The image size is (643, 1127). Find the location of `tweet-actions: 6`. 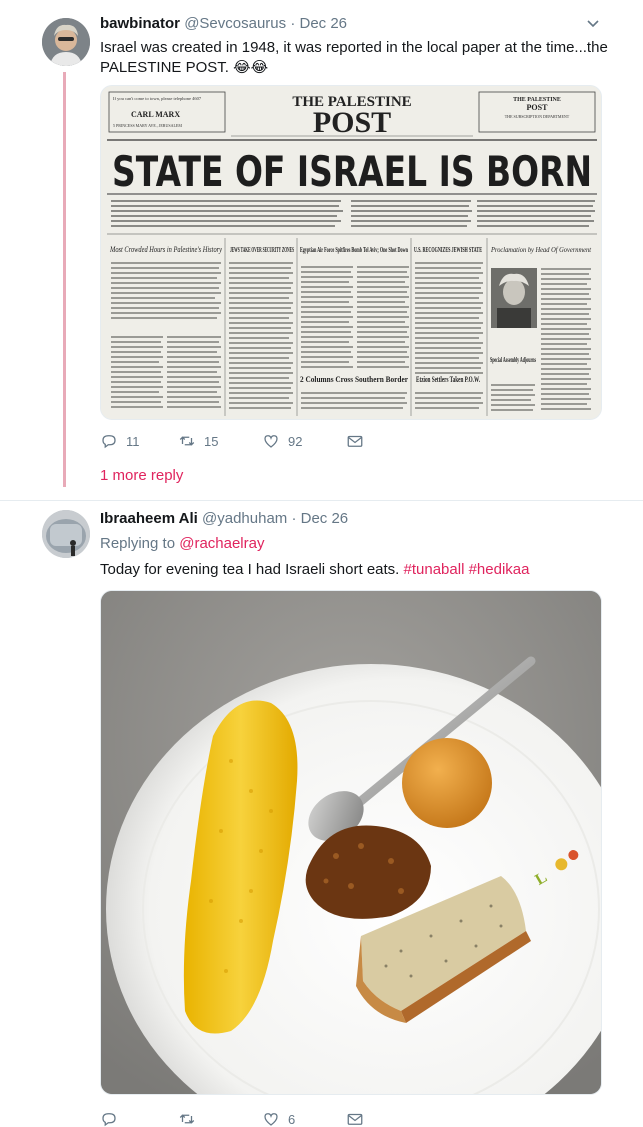

tweet-actions: 6 is located at coordinates (260, 1118).